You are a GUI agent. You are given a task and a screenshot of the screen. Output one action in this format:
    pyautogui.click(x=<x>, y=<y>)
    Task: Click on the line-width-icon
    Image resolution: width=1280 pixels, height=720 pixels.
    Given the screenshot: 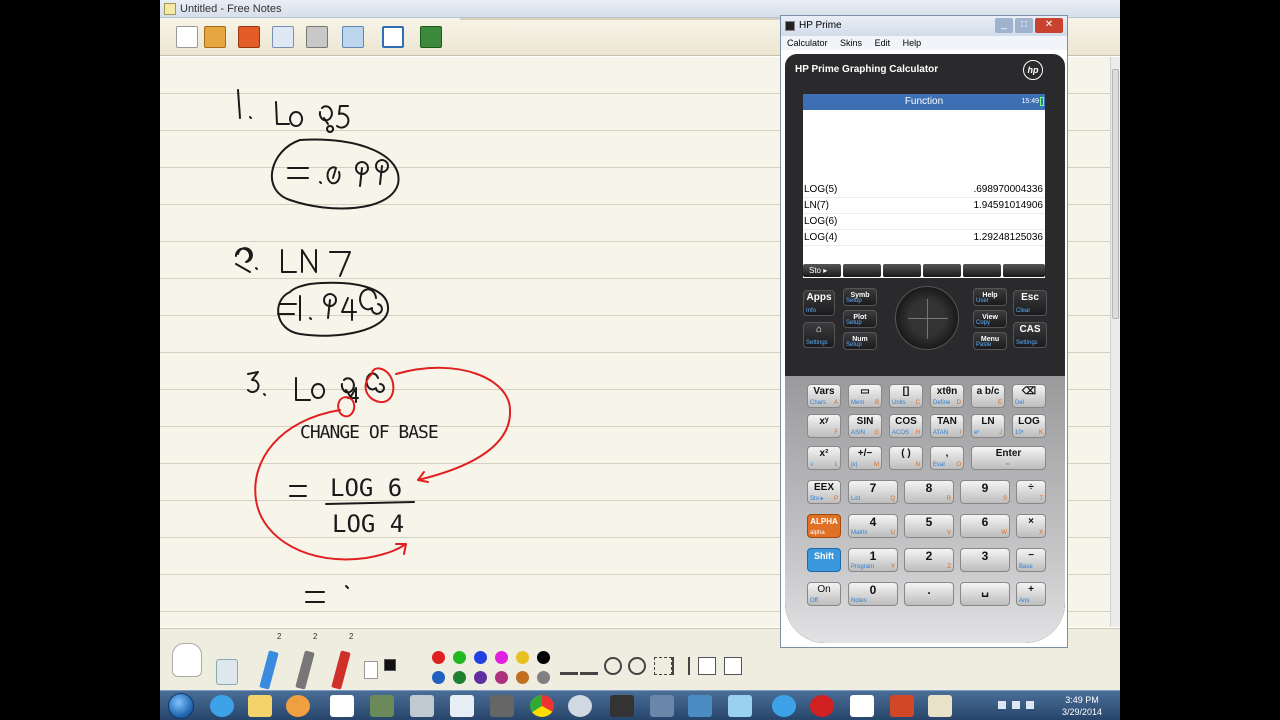 What is the action you would take?
    pyautogui.click(x=371, y=670)
    